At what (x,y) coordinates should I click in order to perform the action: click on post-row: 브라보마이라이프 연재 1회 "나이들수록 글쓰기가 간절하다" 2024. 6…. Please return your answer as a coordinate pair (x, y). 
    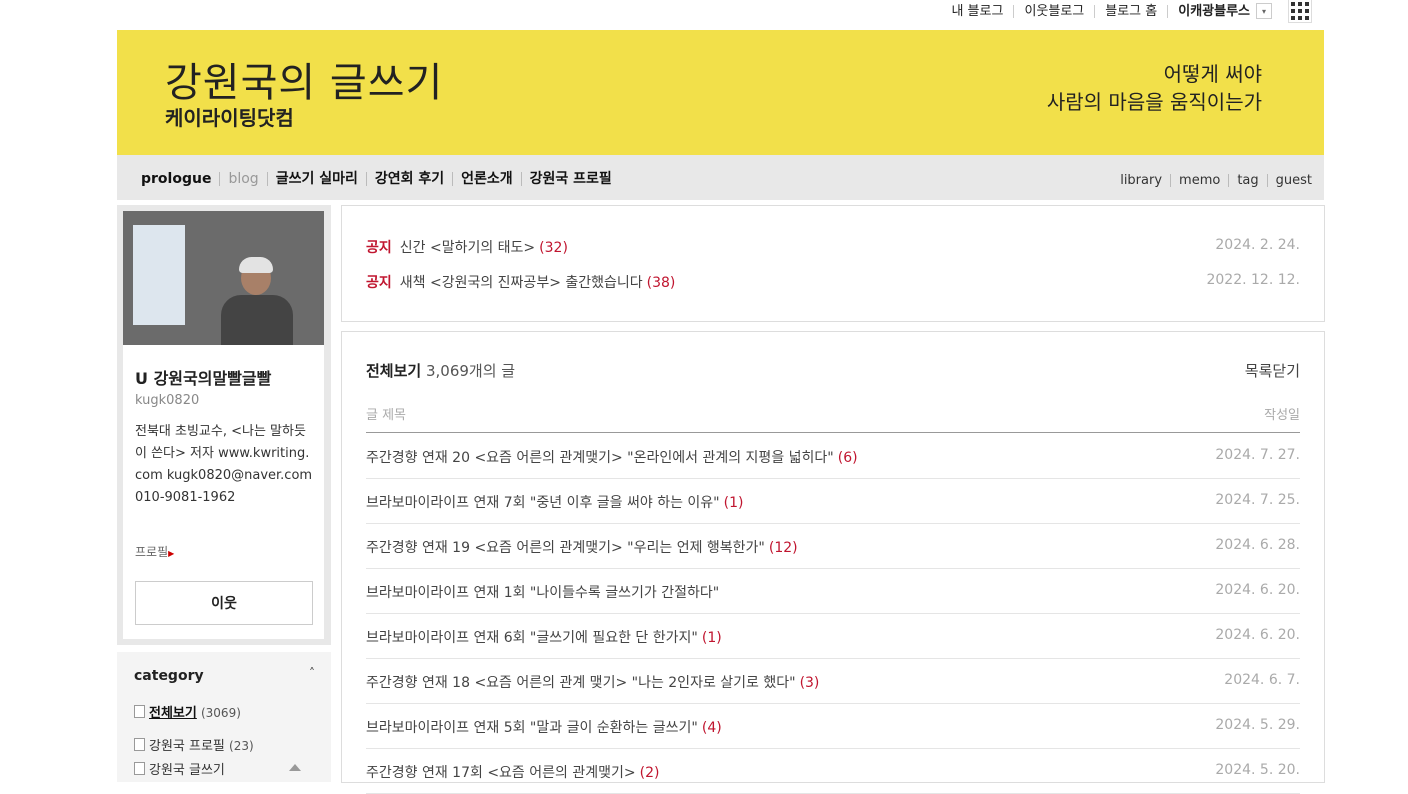
    Looking at the image, I should click on (833, 591).